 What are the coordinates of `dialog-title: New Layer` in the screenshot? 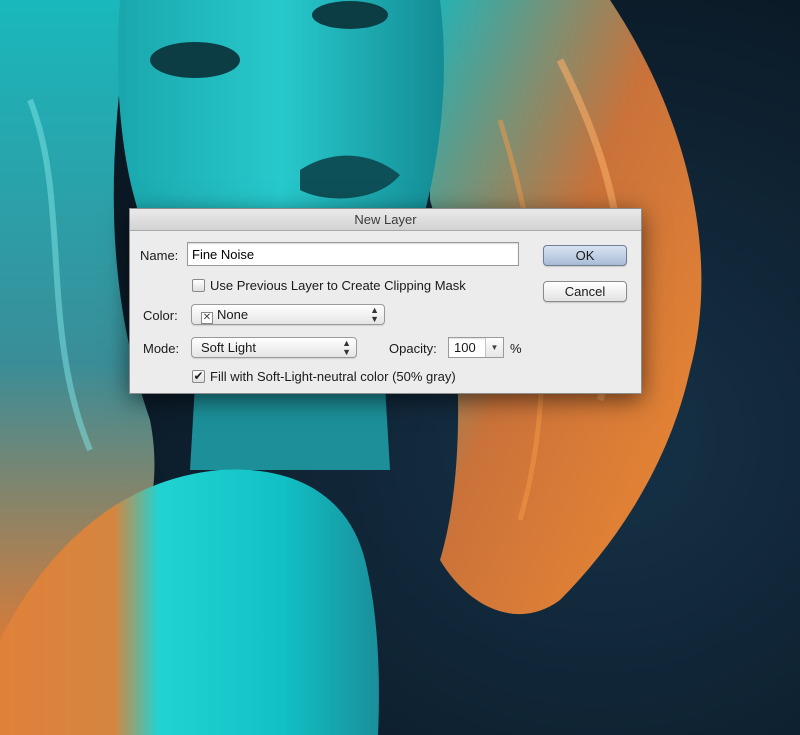 It's located at (385, 220).